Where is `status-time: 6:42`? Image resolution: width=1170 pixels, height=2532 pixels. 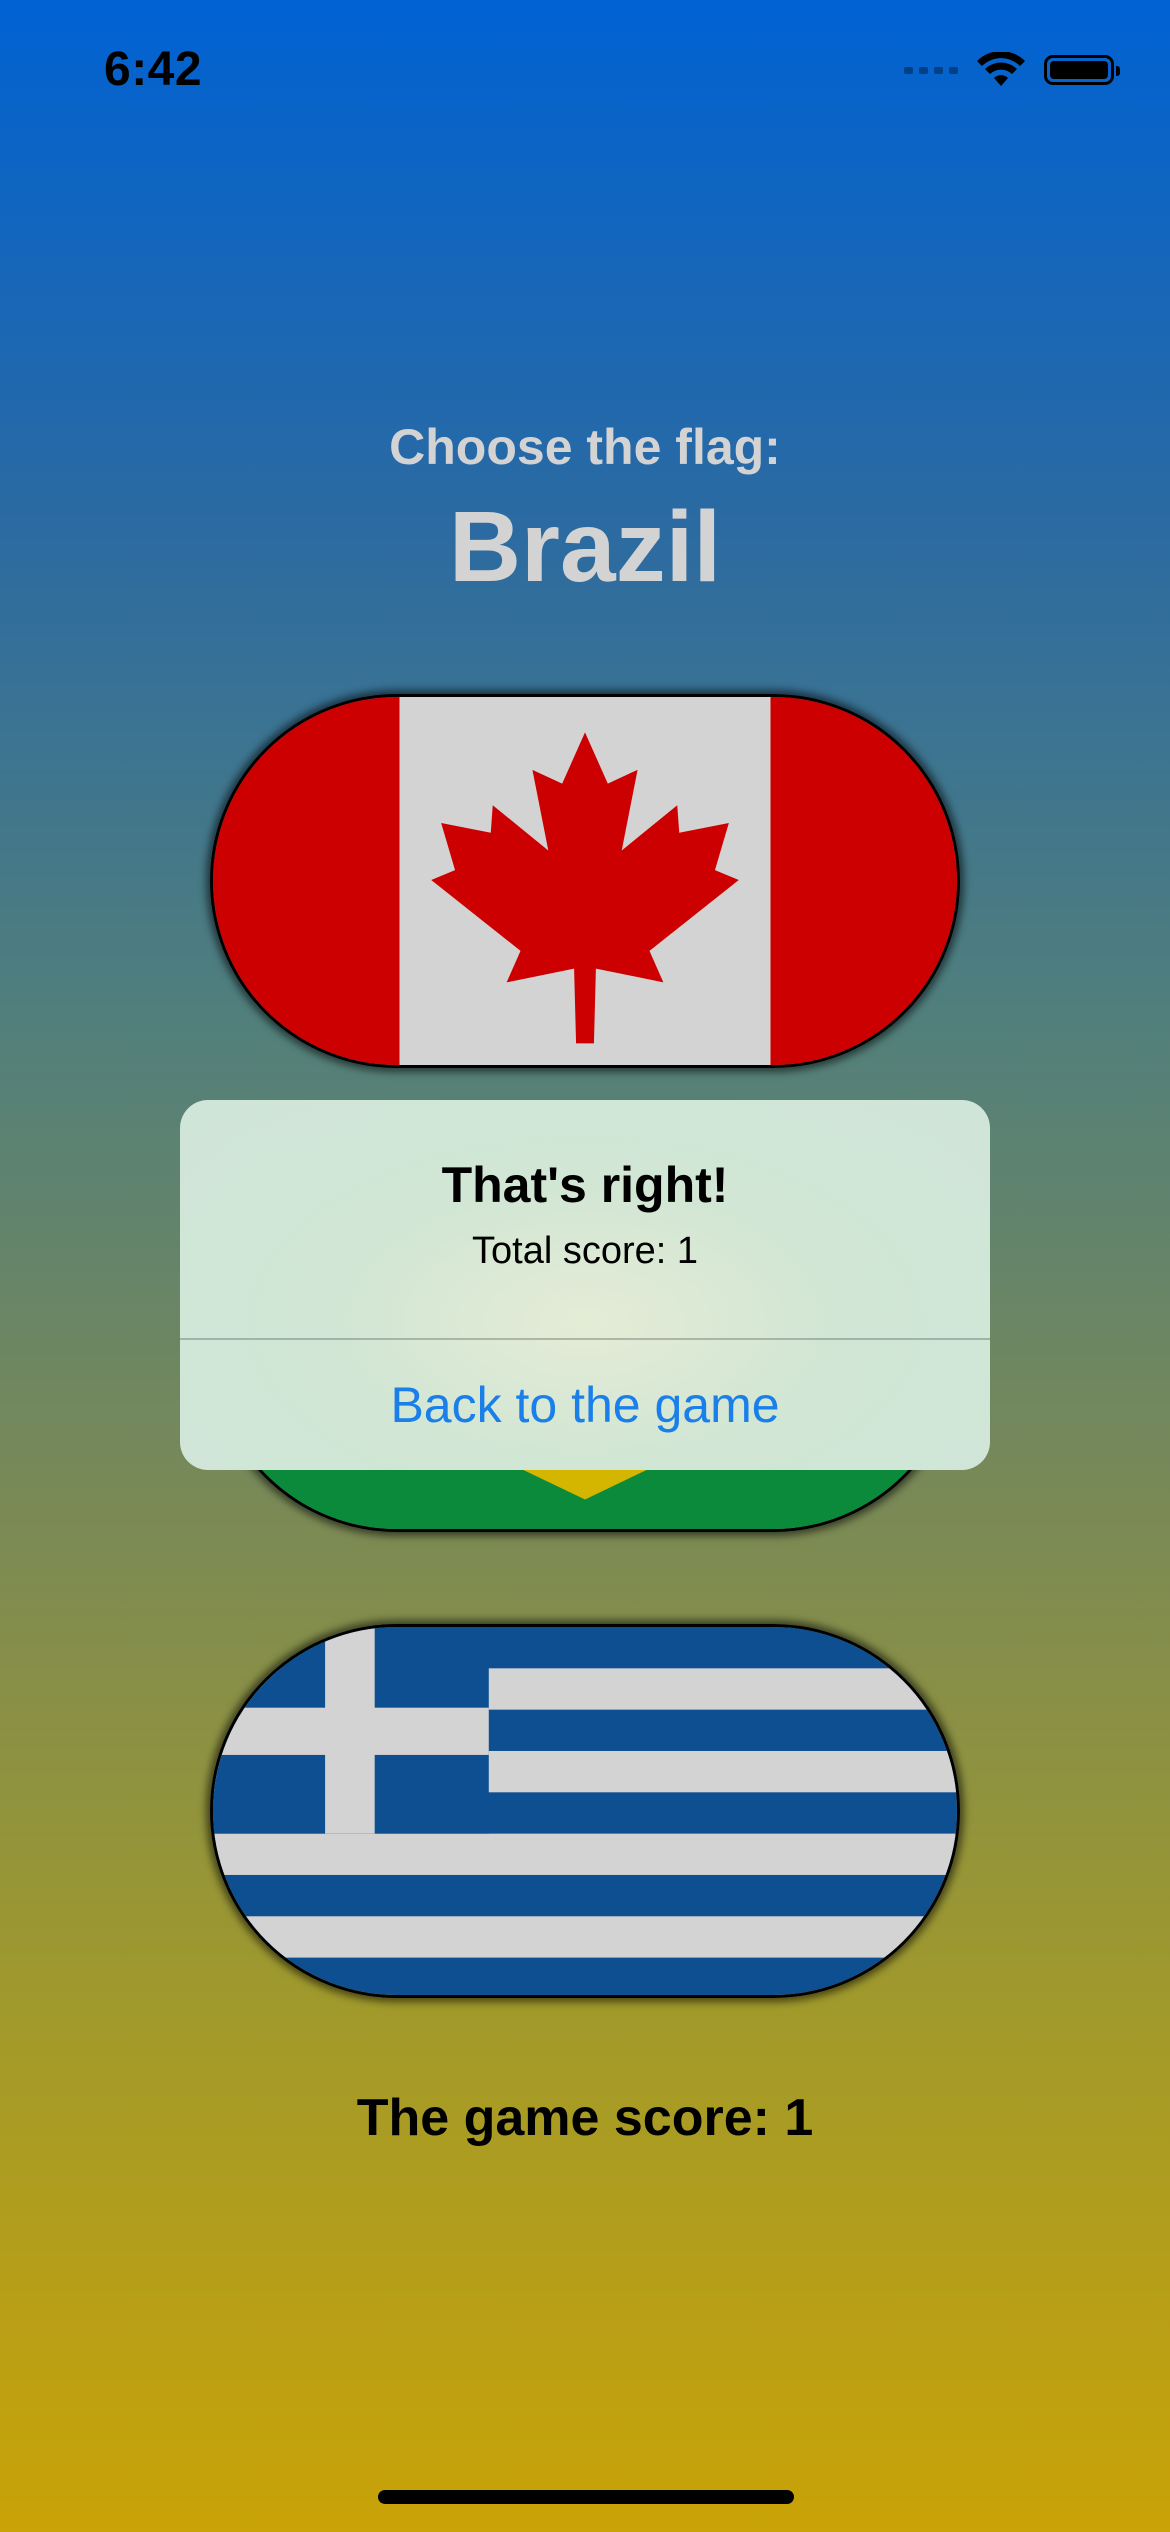
status-time: 6:42 is located at coordinates (153, 69).